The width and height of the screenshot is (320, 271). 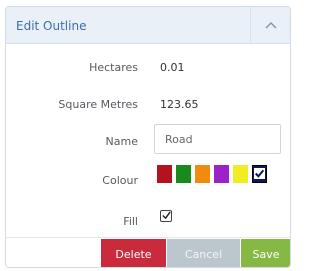 I want to click on cancel-button: Cancel, so click(x=203, y=253).